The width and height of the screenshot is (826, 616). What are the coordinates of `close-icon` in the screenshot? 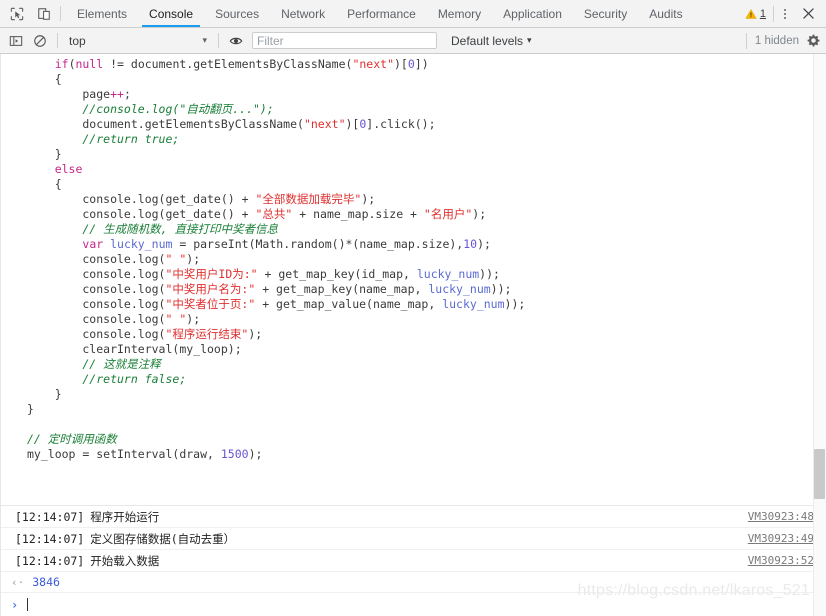 It's located at (808, 14).